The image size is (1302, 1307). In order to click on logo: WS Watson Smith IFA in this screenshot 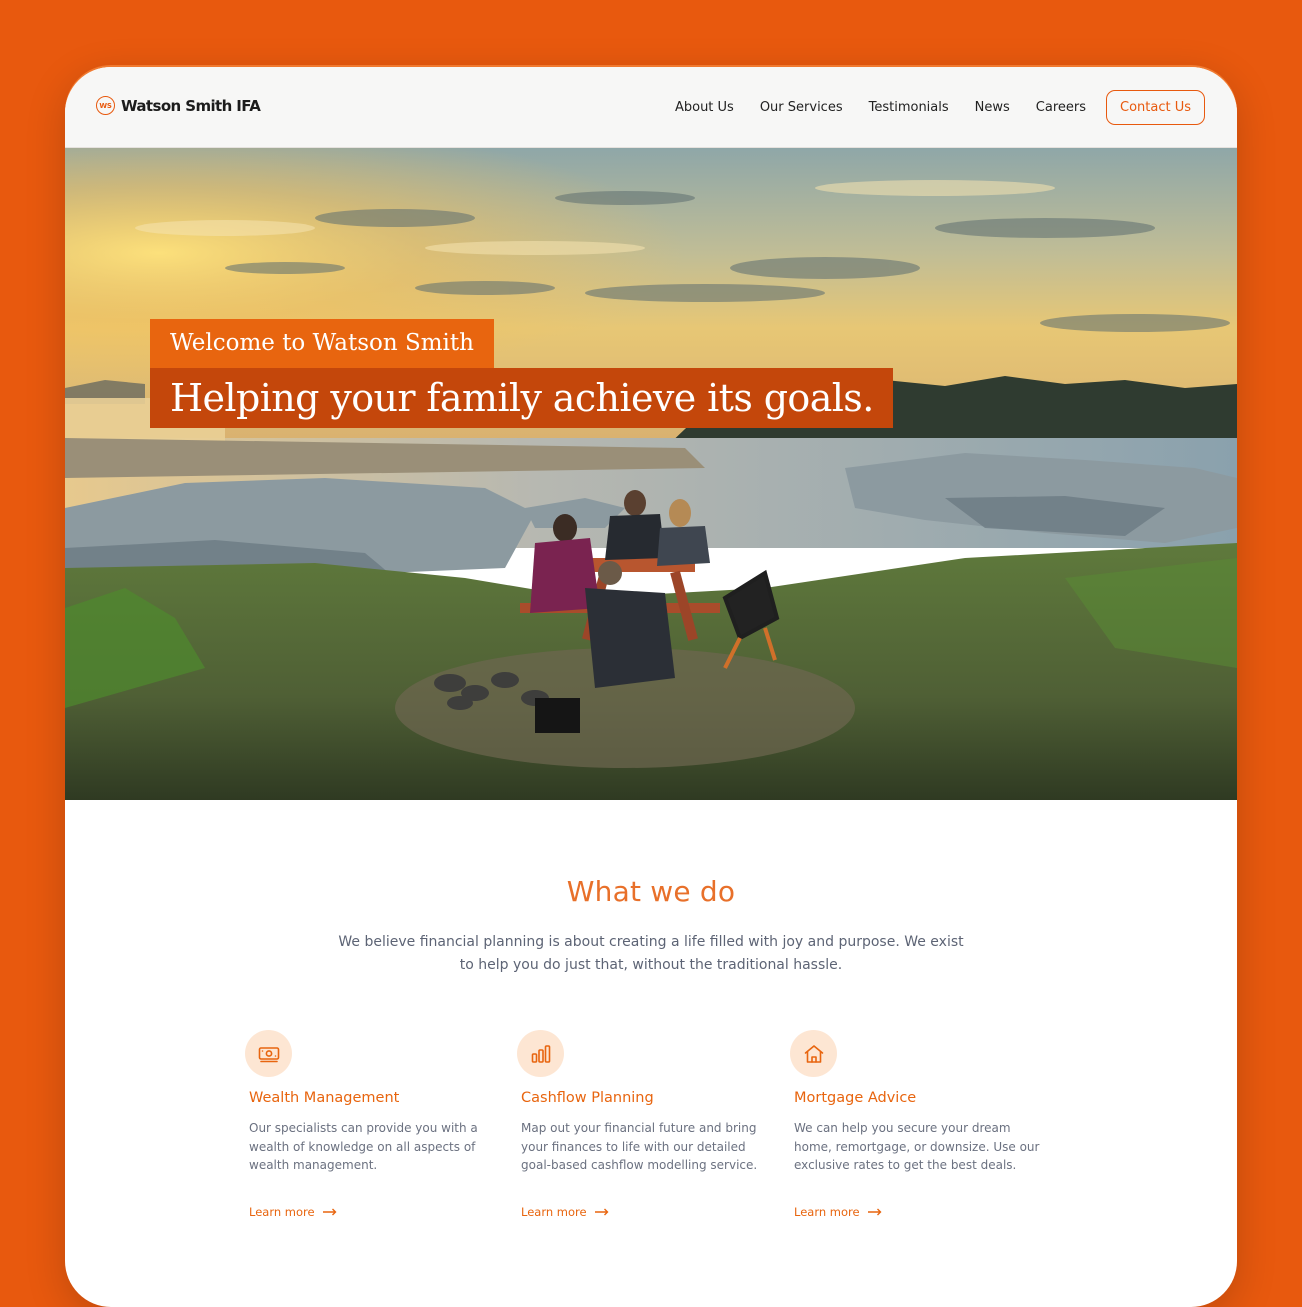, I will do `click(178, 105)`.